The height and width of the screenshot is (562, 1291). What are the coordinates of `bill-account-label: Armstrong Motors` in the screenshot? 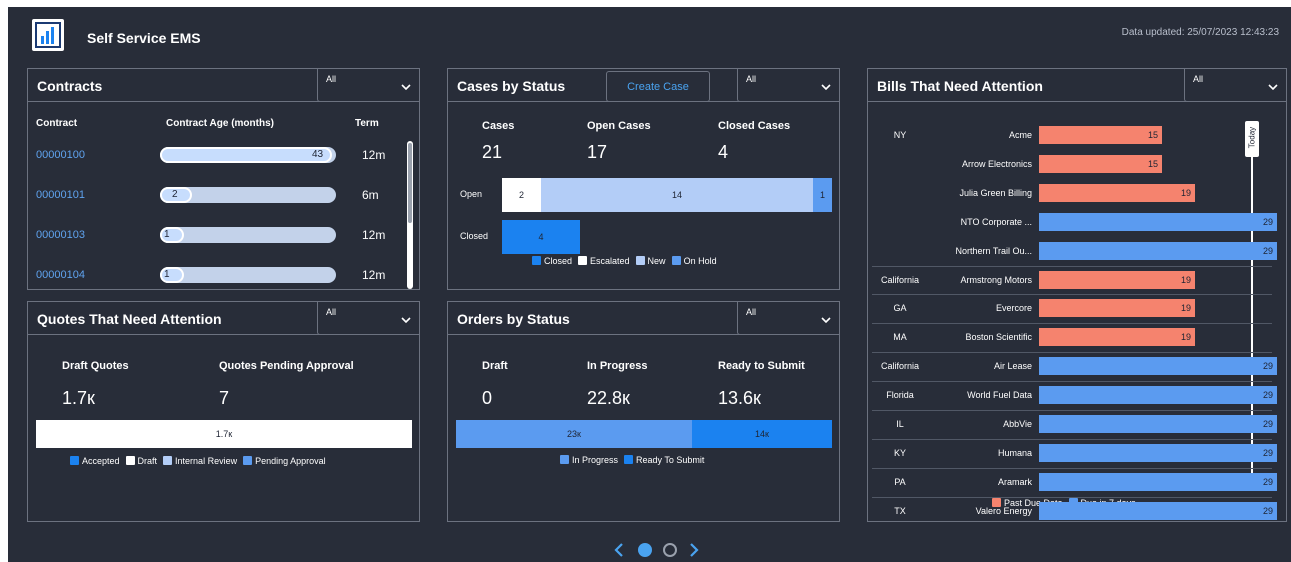 It's located at (996, 280).